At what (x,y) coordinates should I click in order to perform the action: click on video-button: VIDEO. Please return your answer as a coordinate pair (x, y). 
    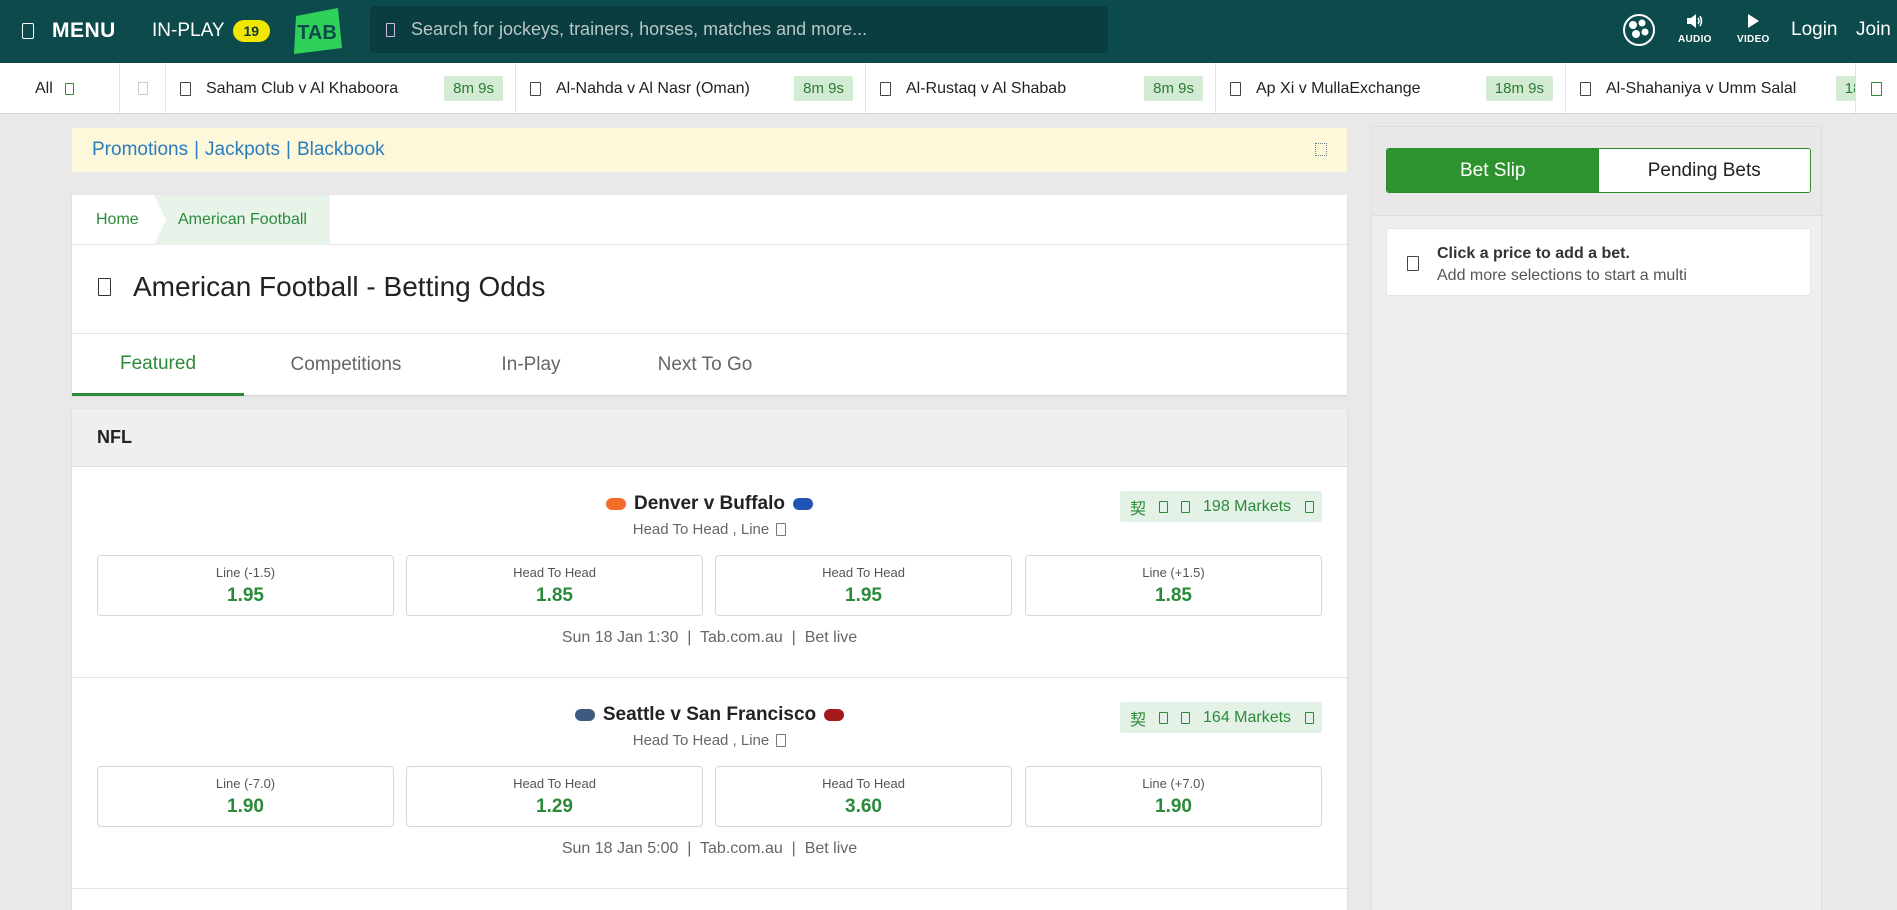
    Looking at the image, I should click on (1753, 28).